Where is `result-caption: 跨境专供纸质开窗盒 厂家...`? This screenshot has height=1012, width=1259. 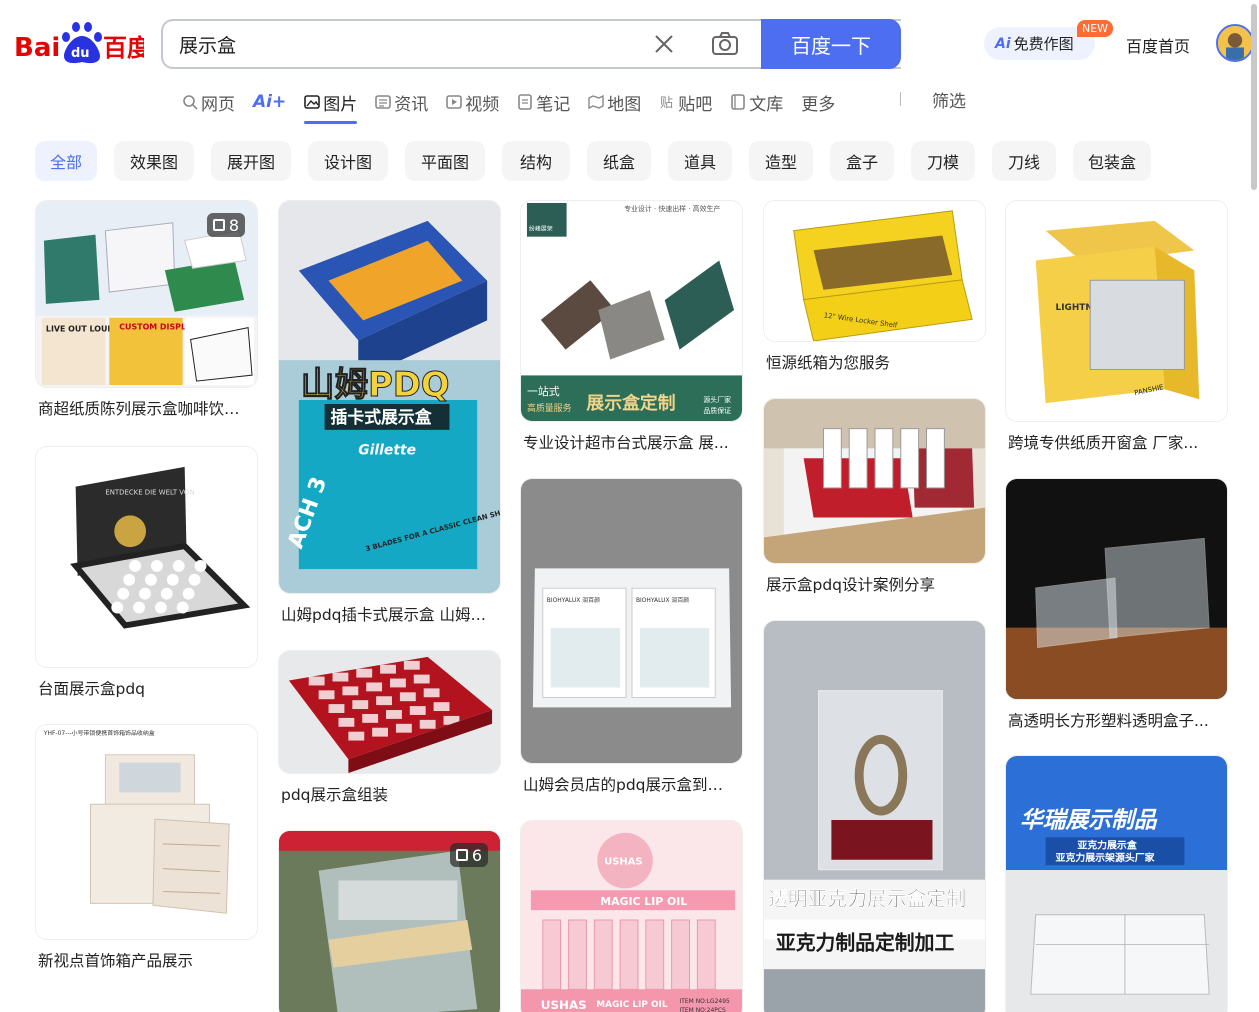
result-caption: 跨境专供纸质开窗盒 厂家... is located at coordinates (1116, 442).